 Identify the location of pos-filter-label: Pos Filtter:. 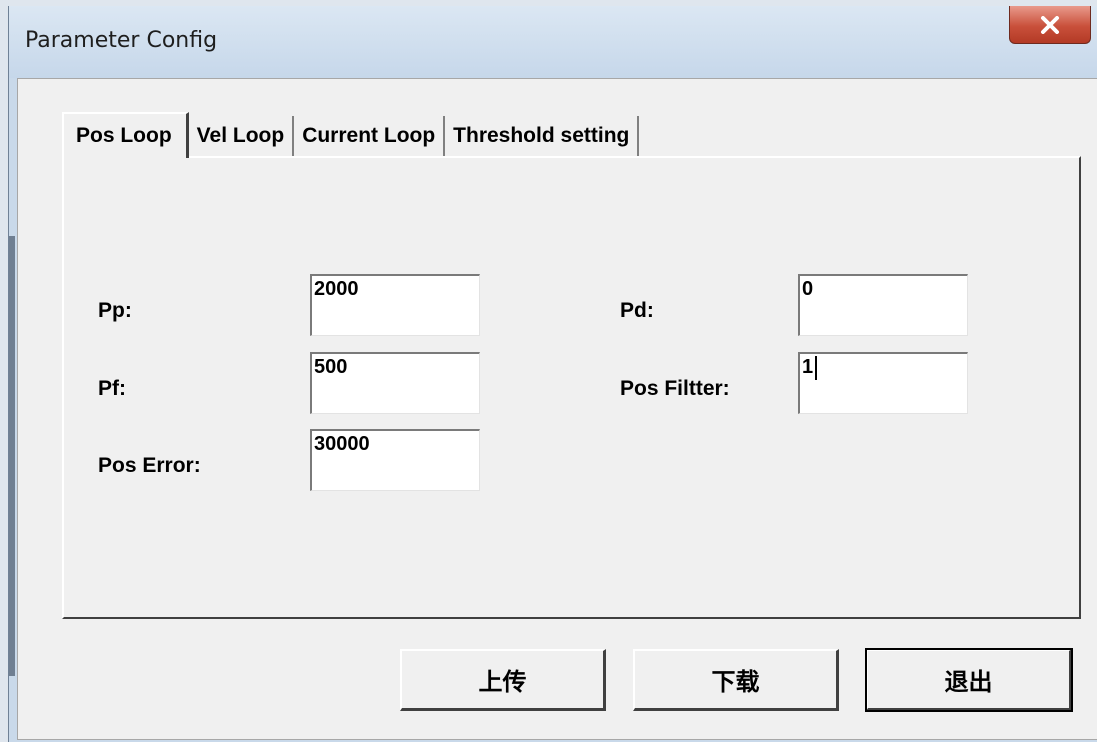
(675, 388).